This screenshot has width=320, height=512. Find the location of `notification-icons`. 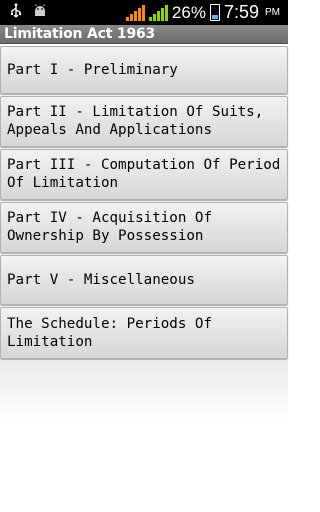

notification-icons is located at coordinates (28, 11).